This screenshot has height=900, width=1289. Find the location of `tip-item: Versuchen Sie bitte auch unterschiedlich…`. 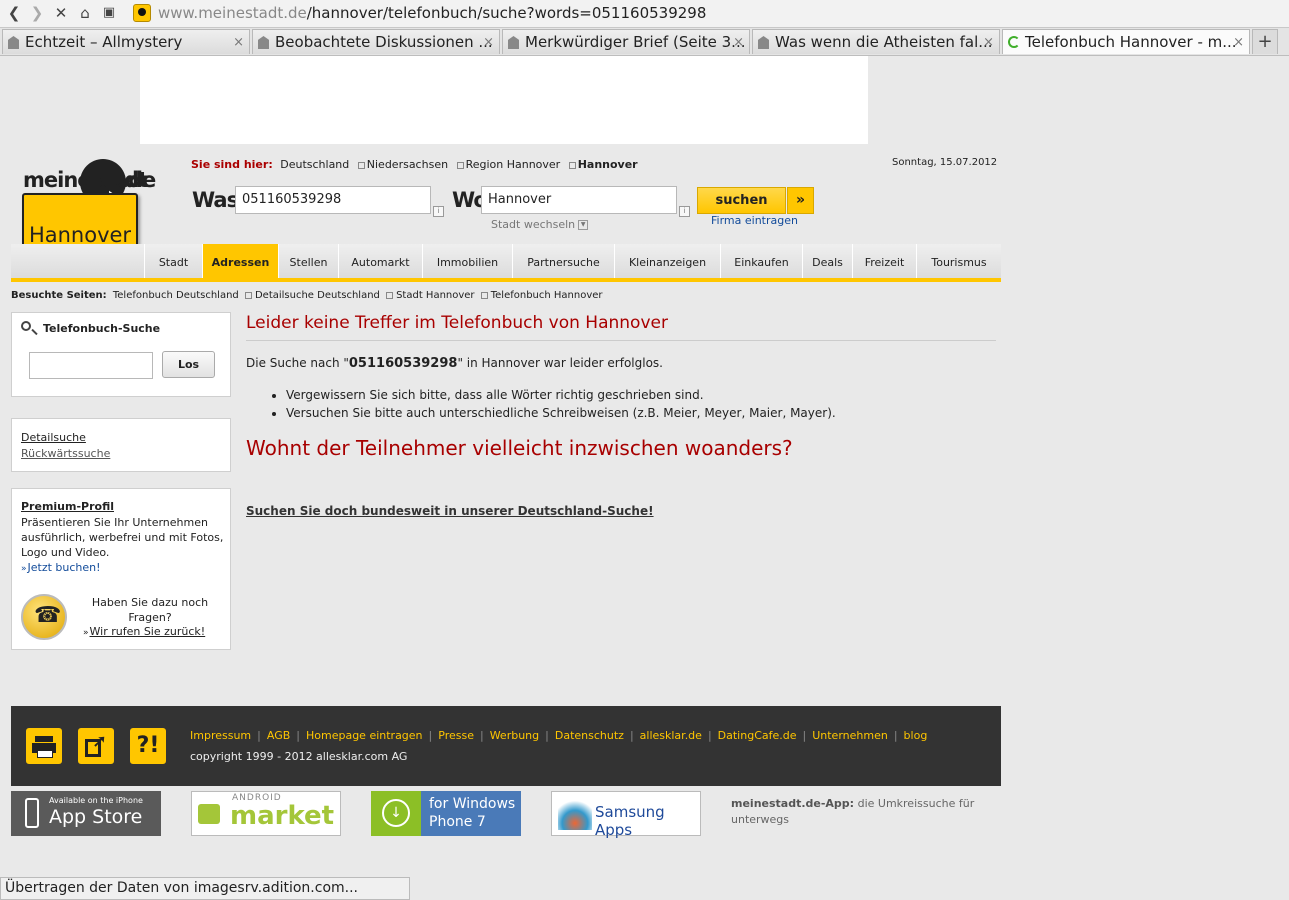

tip-item: Versuchen Sie bitte auch unterschiedlich… is located at coordinates (561, 413).